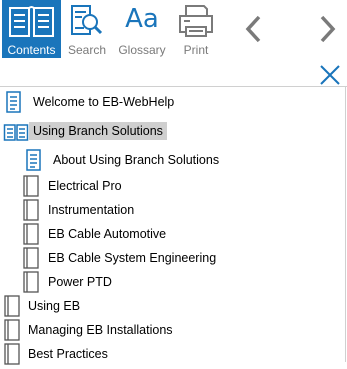 This screenshot has height=369, width=347. I want to click on toc-item-label: EB Cable System Engineering, so click(132, 258).